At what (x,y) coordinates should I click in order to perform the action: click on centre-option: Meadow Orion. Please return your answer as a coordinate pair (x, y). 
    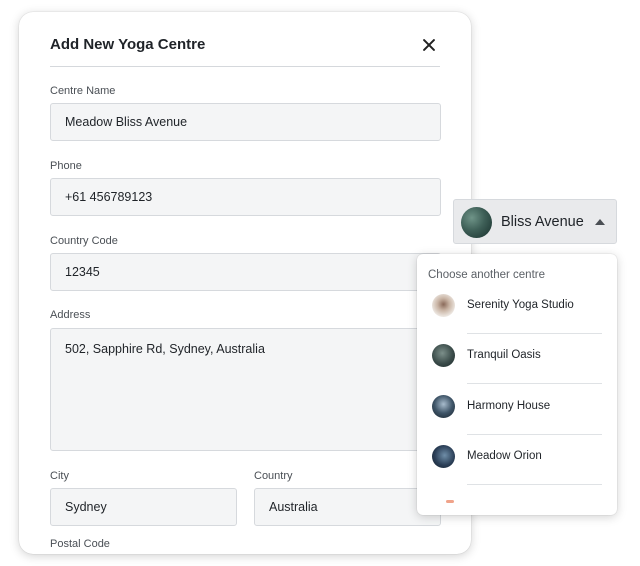
    Looking at the image, I should click on (515, 460).